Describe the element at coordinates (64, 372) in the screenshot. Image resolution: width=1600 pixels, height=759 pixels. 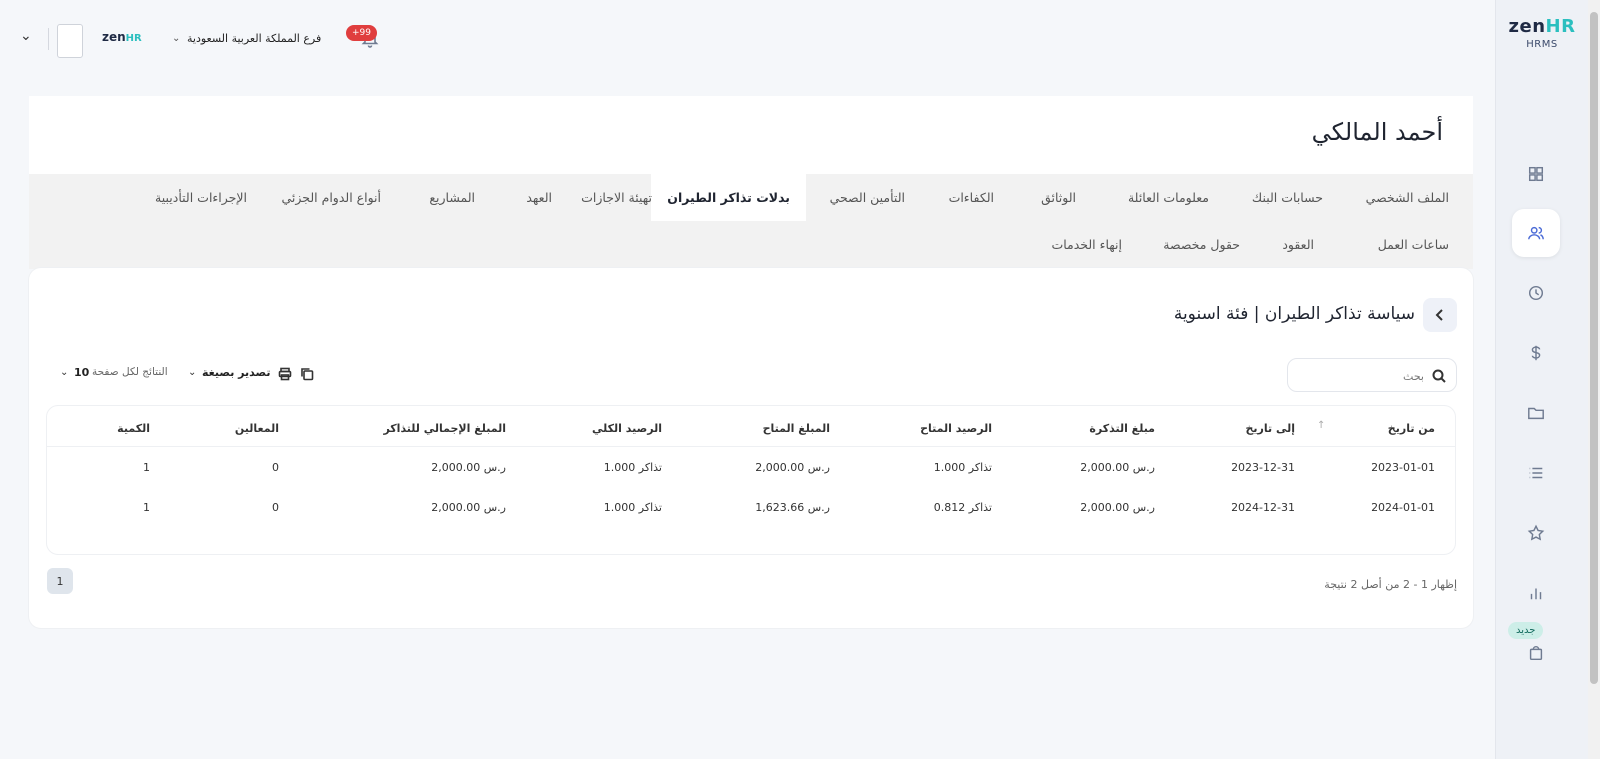
I see `per-page-chevron-down-icon: ⌄` at that location.